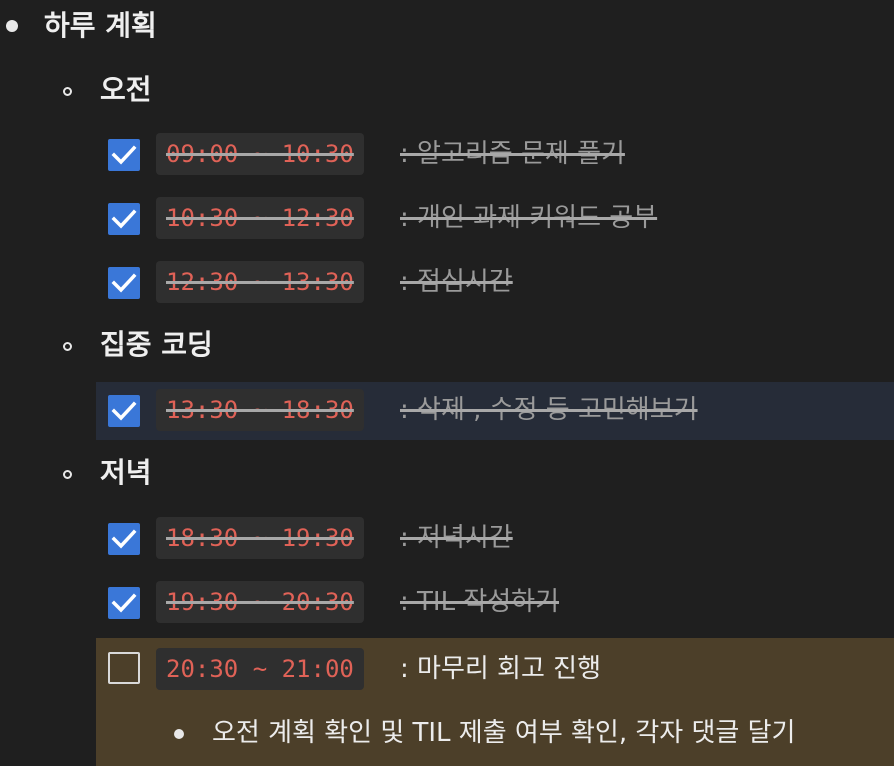  I want to click on task-text: : TIL 작성하기, so click(480, 602).